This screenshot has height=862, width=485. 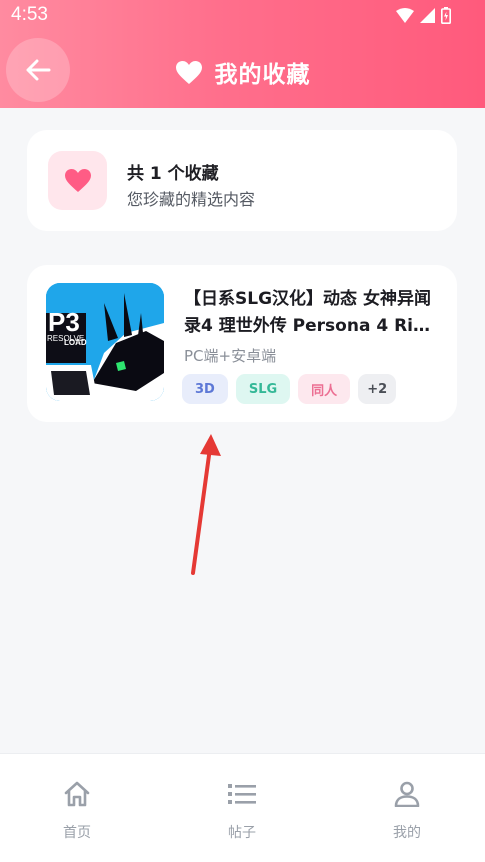 I want to click on page-title: 我的收藏, so click(x=262, y=75).